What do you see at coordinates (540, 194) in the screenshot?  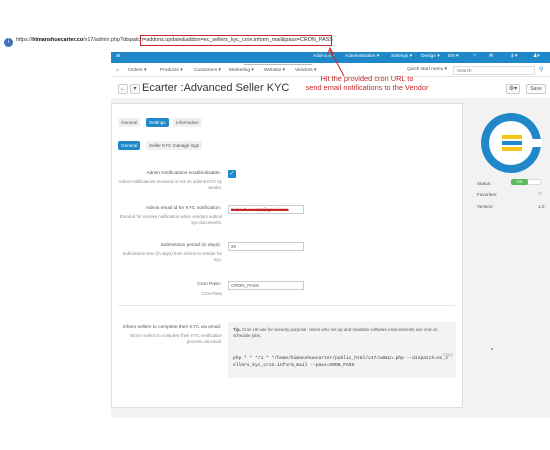 I see `star-icon: ✩` at bounding box center [540, 194].